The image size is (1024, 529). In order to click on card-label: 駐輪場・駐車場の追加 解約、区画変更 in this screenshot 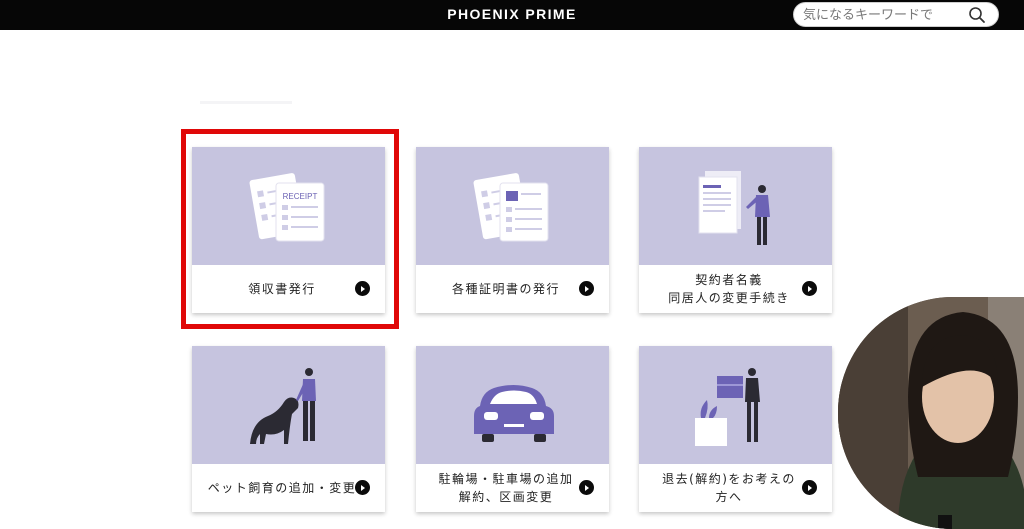, I will do `click(506, 488)`.